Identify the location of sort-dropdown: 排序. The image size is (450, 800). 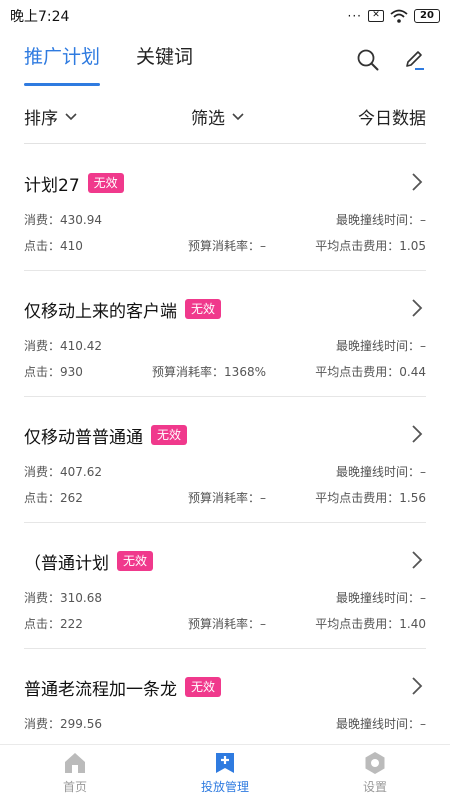
(51, 116).